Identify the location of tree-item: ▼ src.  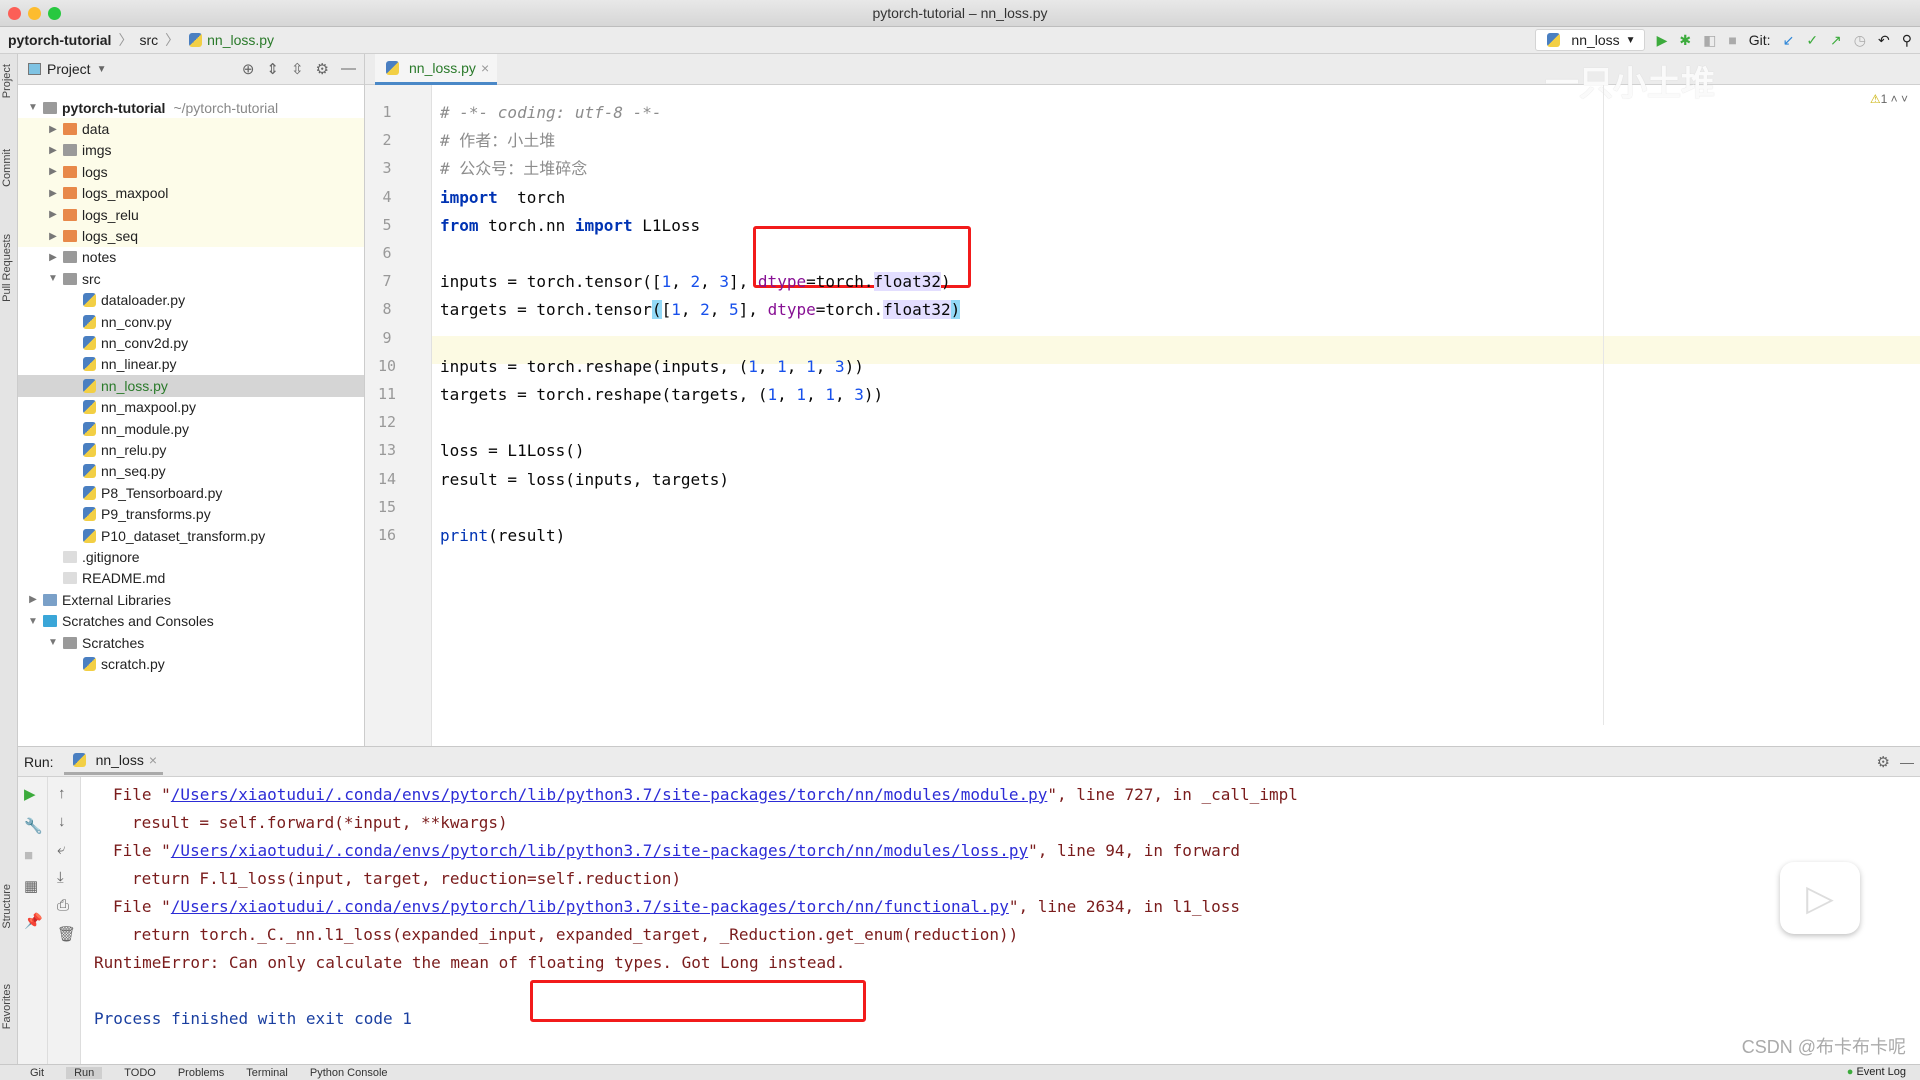
(191, 278).